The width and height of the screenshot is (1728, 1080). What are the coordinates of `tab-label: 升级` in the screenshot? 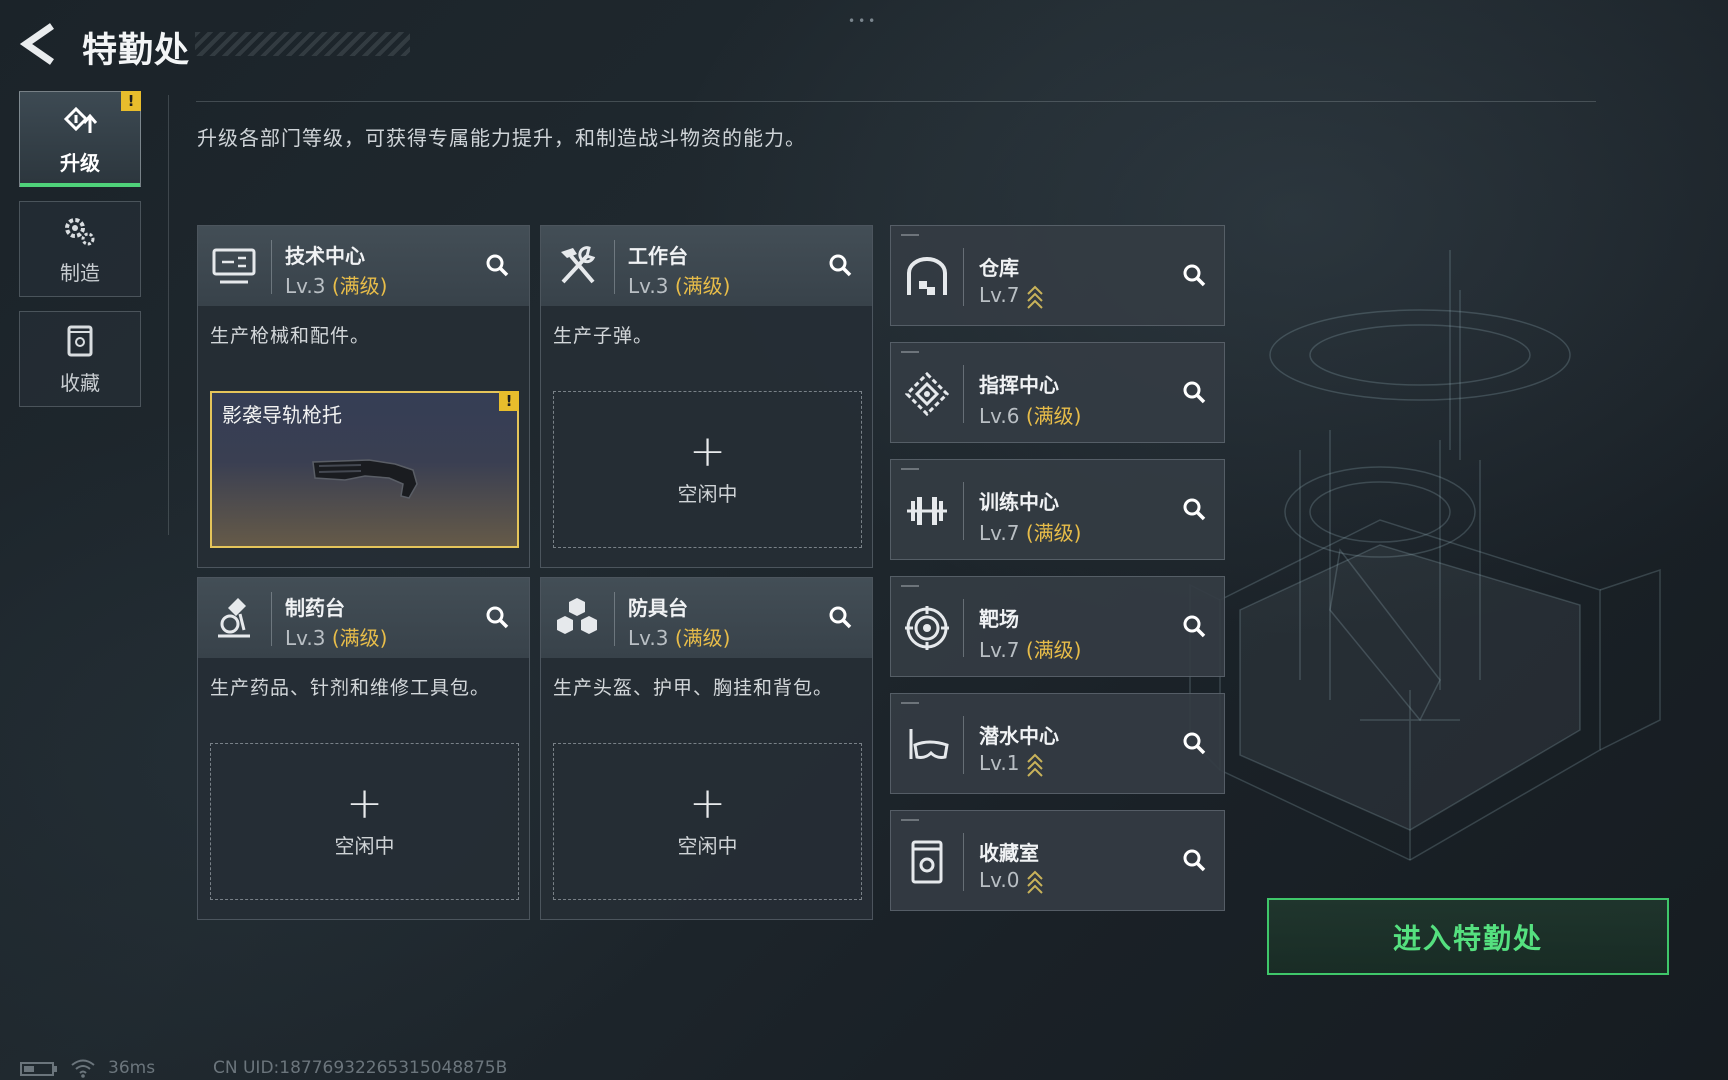 It's located at (80, 162).